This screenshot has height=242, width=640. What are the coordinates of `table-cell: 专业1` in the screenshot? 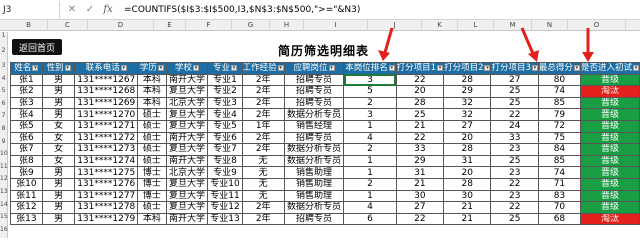 It's located at (225, 80).